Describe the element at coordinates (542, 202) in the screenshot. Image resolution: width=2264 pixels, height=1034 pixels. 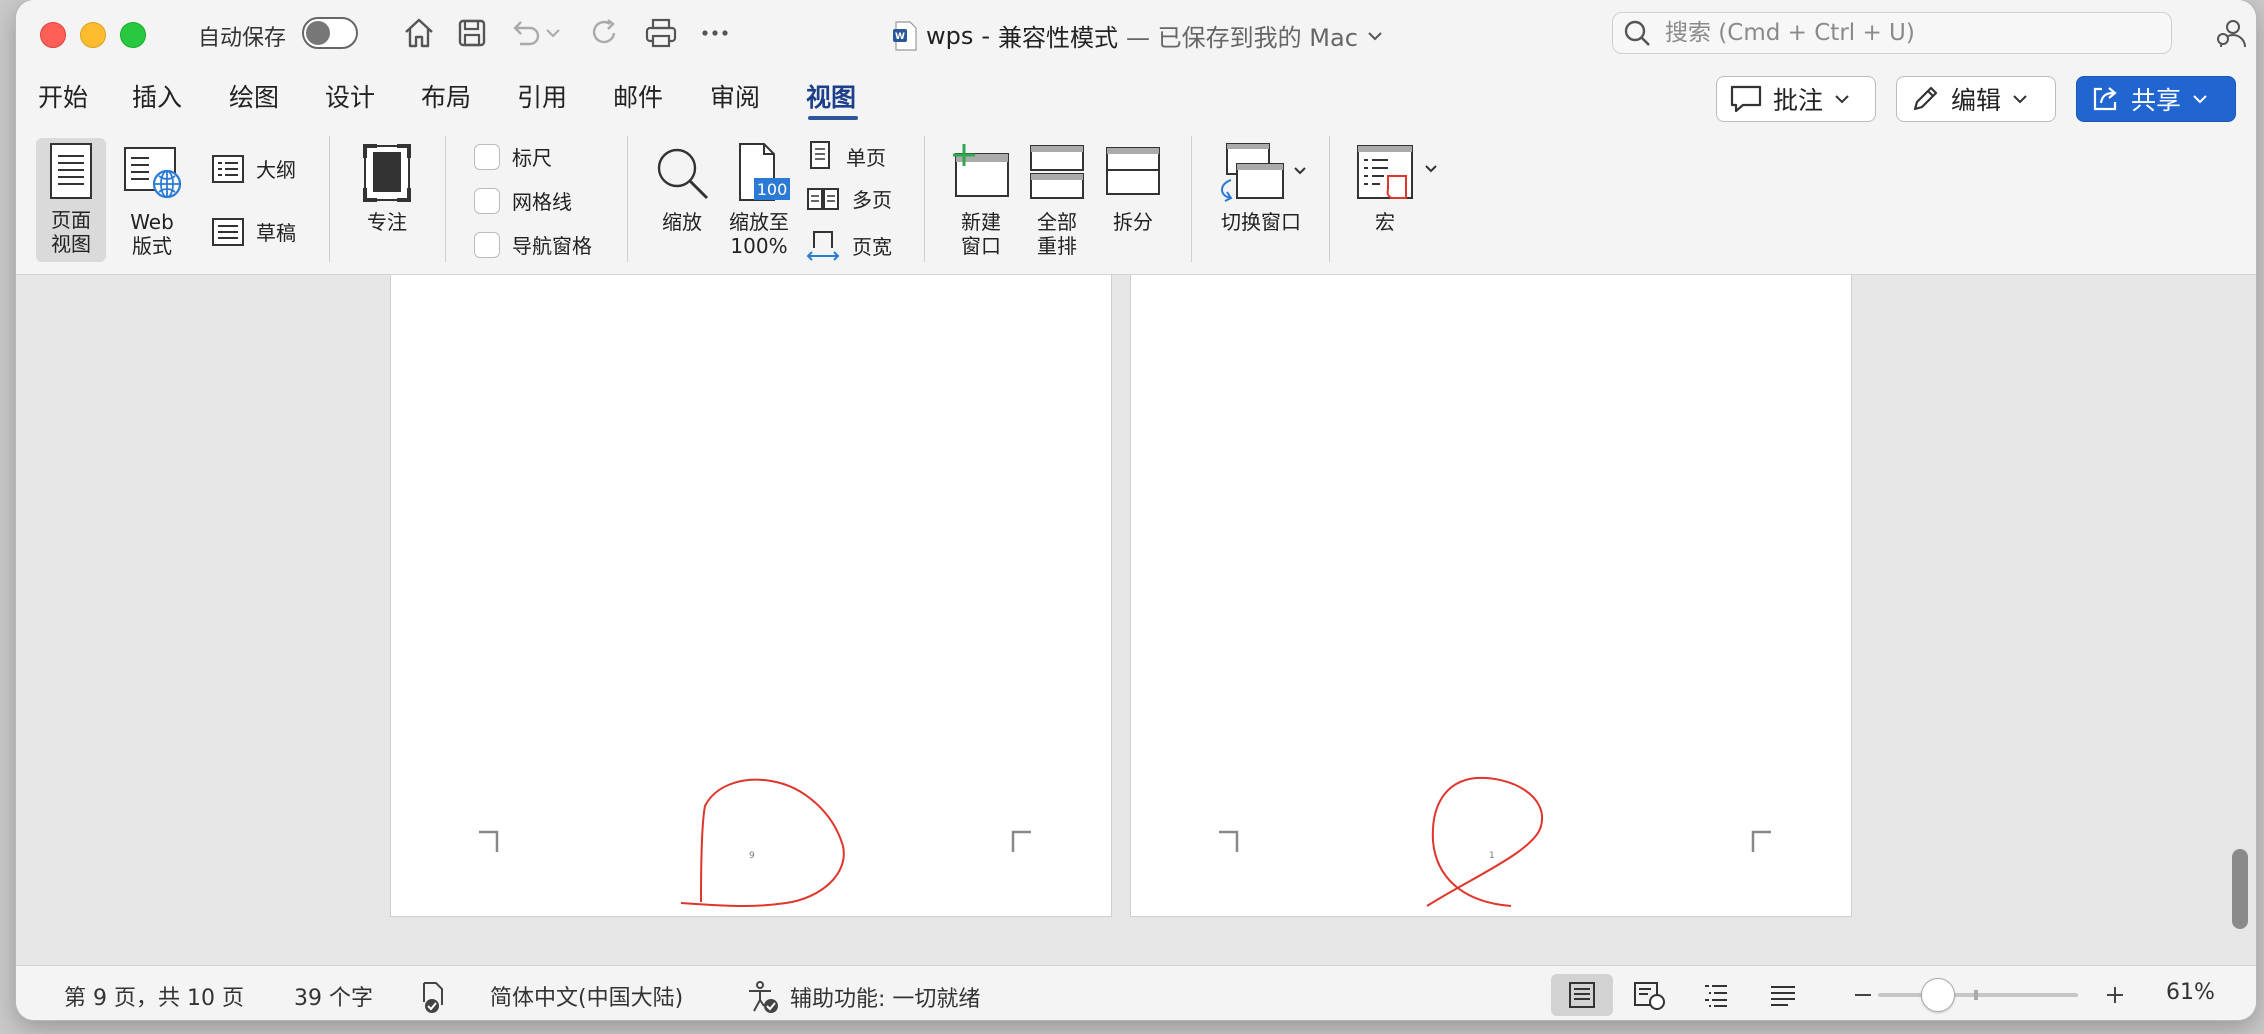
I see `gridlines-label: 网格线` at that location.